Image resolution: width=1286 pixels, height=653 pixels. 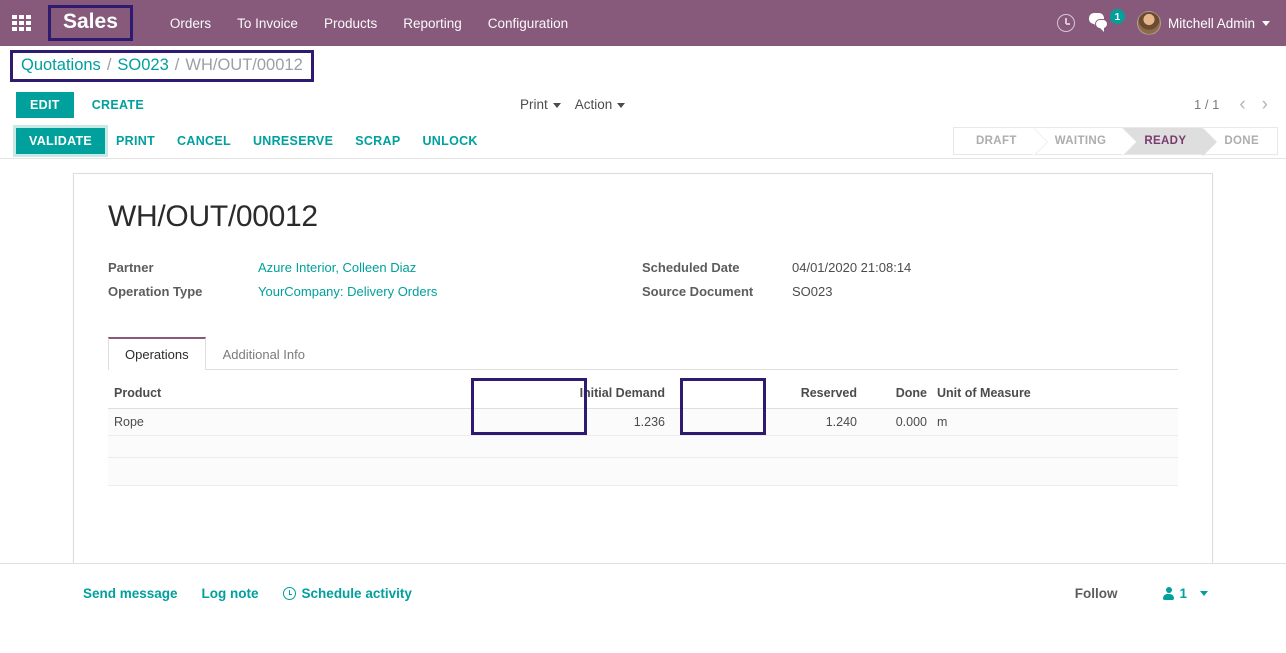 I want to click on column-header-reserved: Reserved, so click(x=767, y=395).